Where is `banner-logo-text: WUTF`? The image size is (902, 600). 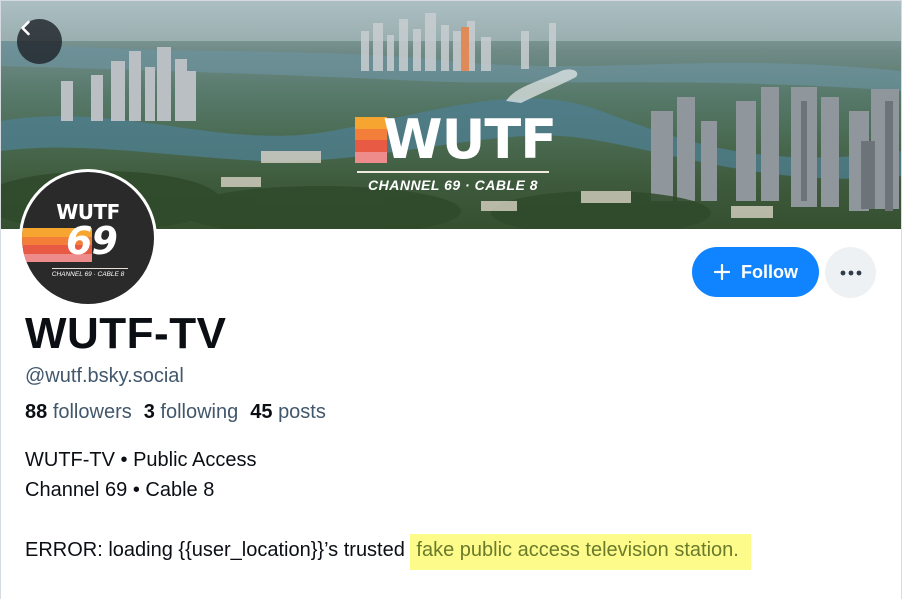
banner-logo-text: WUTF is located at coordinates (470, 139).